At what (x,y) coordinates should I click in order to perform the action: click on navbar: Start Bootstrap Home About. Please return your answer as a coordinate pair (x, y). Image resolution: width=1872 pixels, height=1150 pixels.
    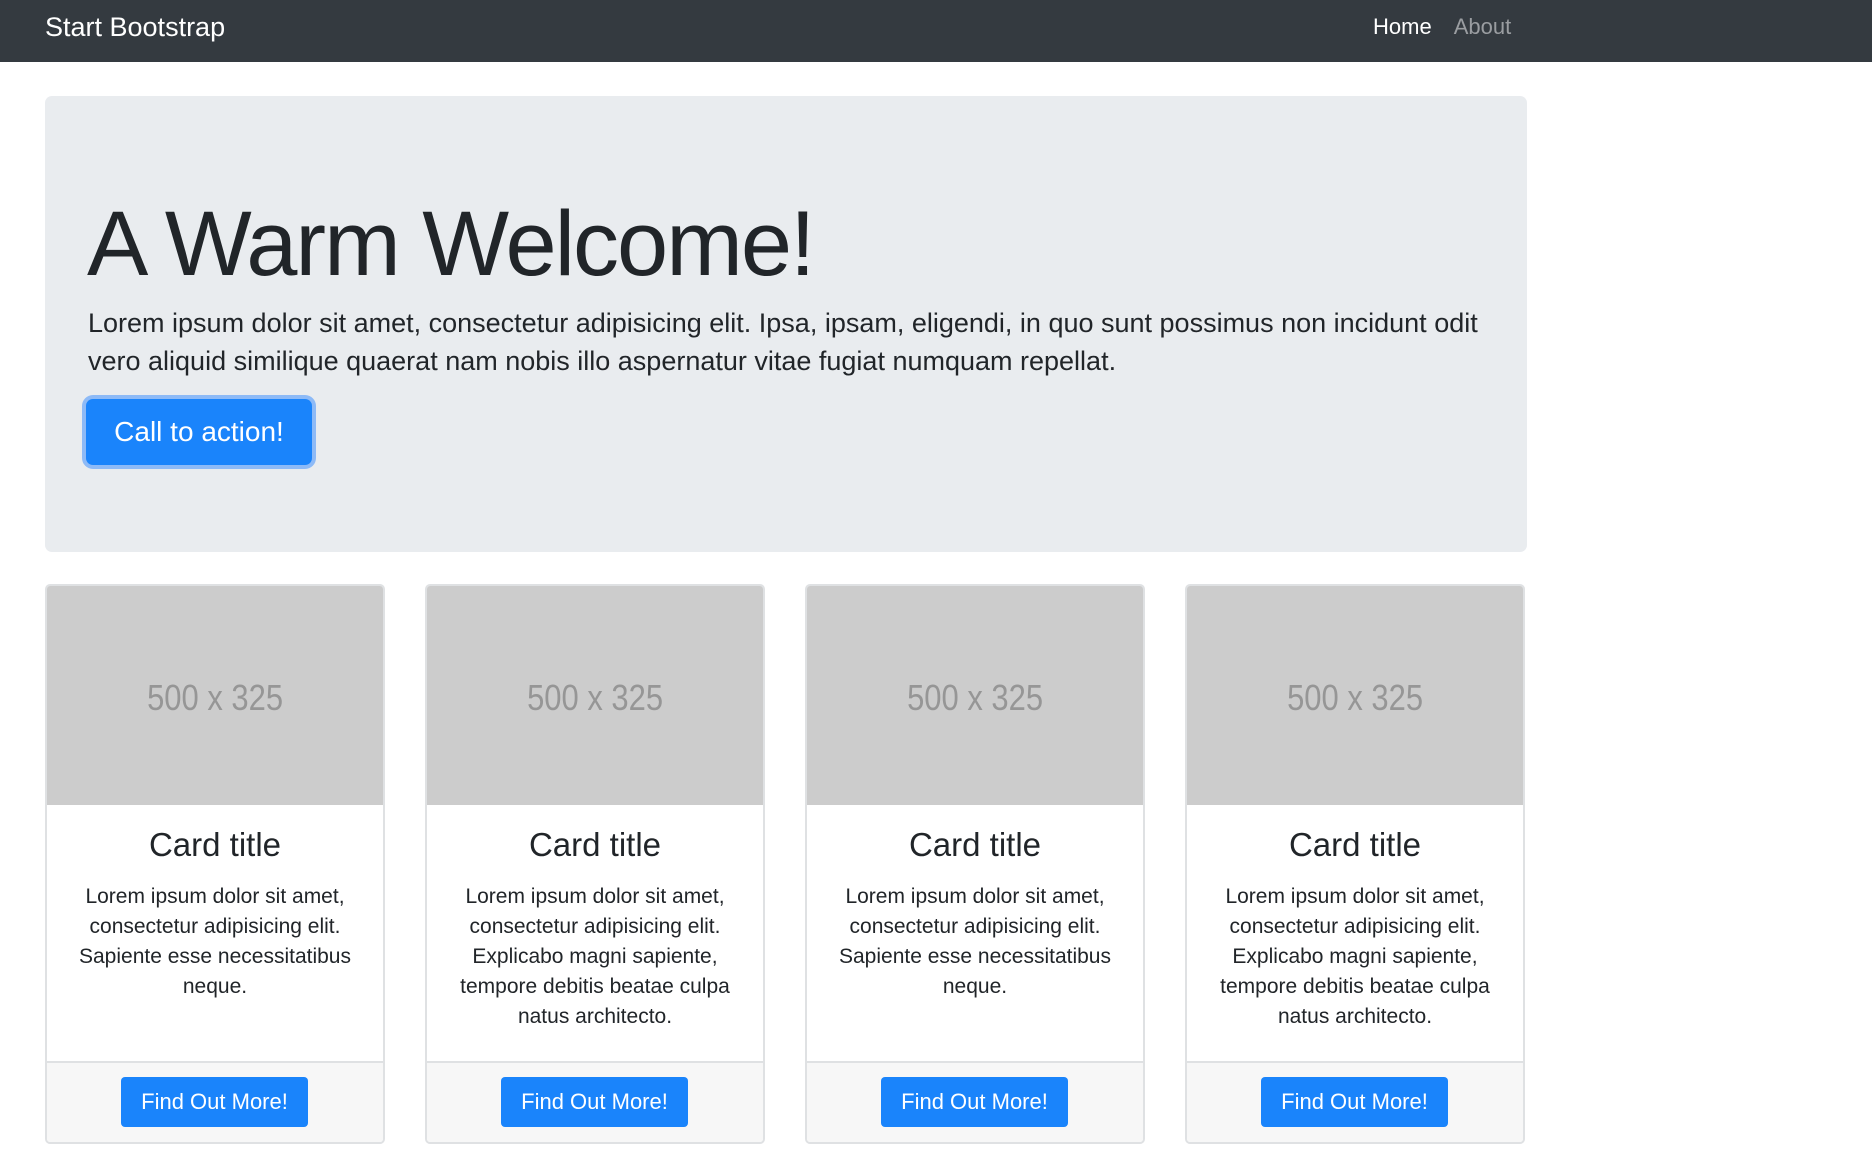
    Looking at the image, I should click on (936, 31).